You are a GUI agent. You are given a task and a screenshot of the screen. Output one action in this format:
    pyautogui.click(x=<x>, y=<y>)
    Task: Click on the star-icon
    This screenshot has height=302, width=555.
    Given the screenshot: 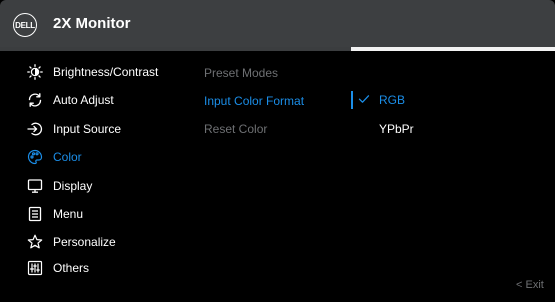 What is the action you would take?
    pyautogui.click(x=35, y=242)
    